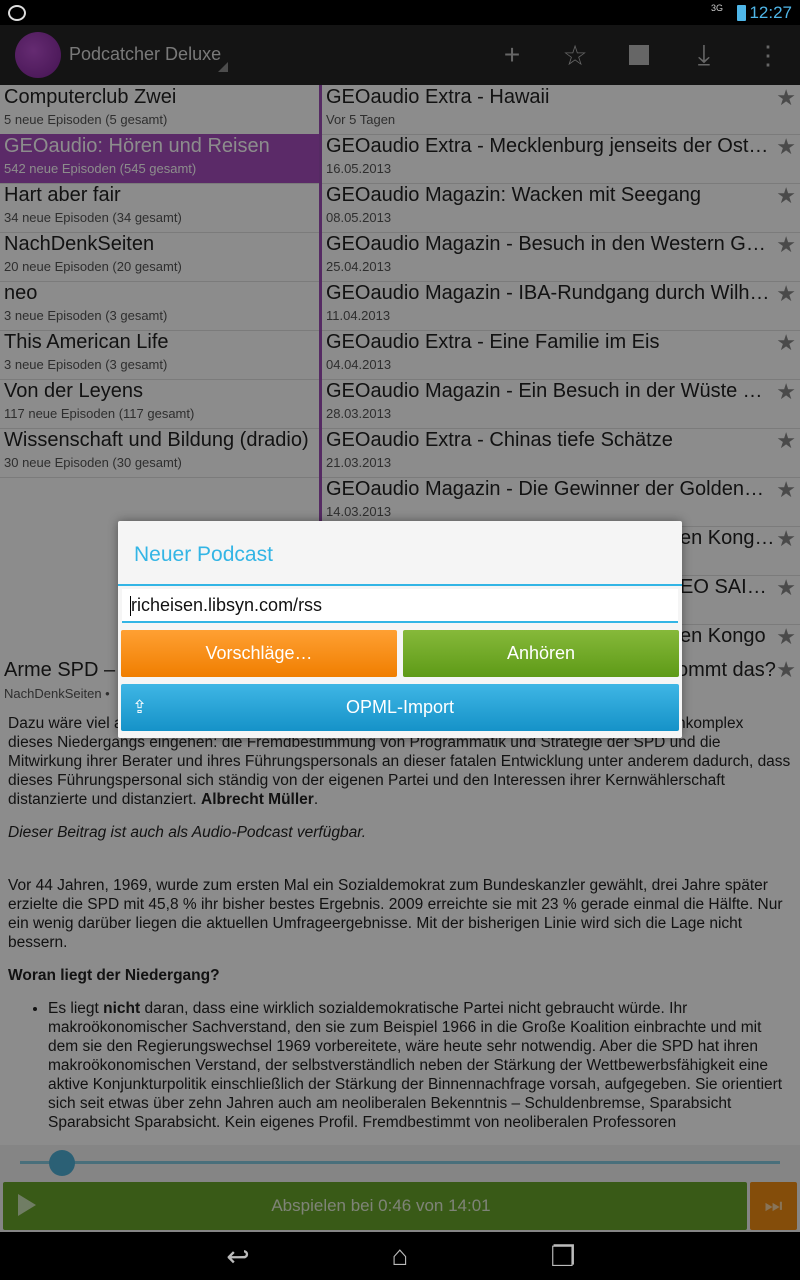  Describe the element at coordinates (770, 12) in the screenshot. I see `clock: 12:27` at that location.